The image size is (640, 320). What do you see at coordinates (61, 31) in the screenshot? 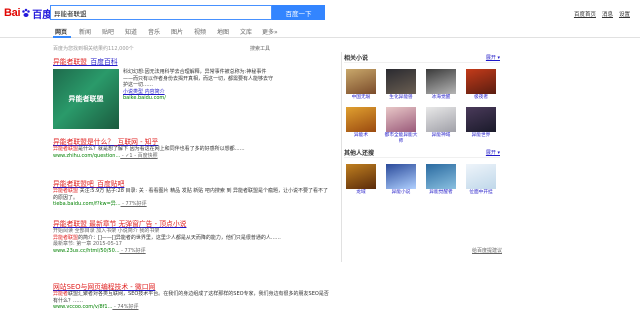
I see `tab-web: 网页` at bounding box center [61, 31].